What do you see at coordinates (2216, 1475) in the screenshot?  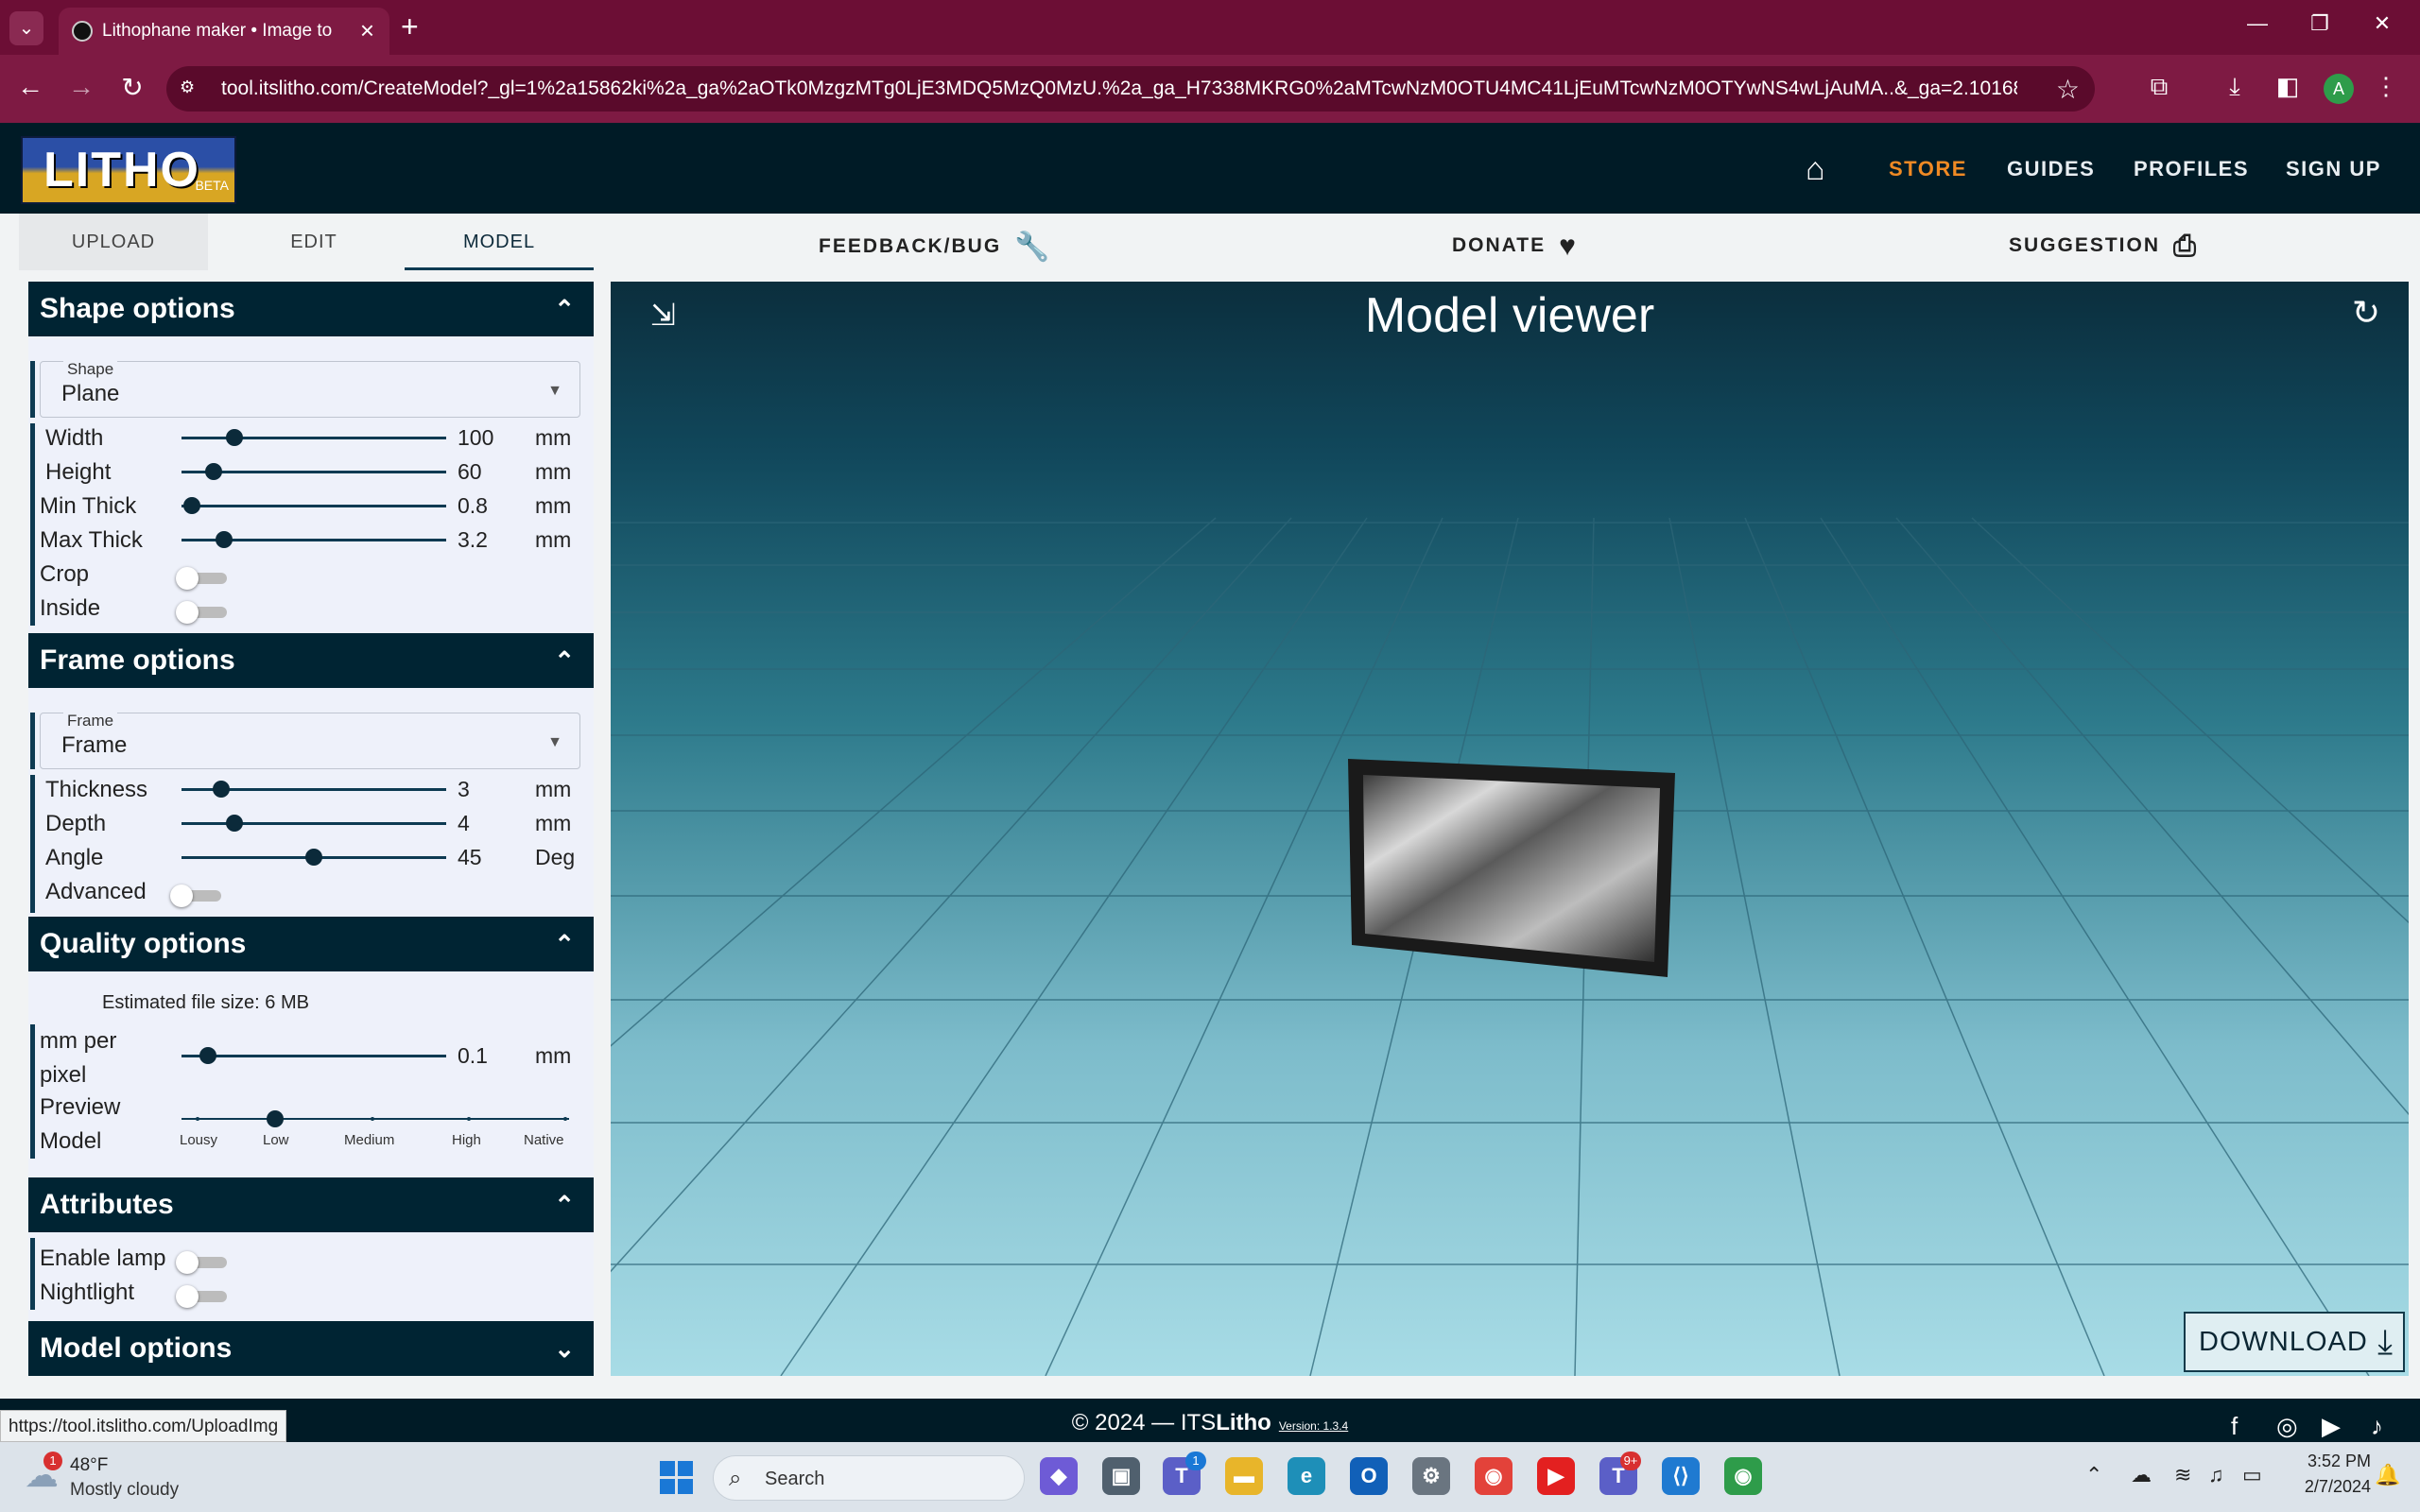 I see `volume-icon: ♫` at bounding box center [2216, 1475].